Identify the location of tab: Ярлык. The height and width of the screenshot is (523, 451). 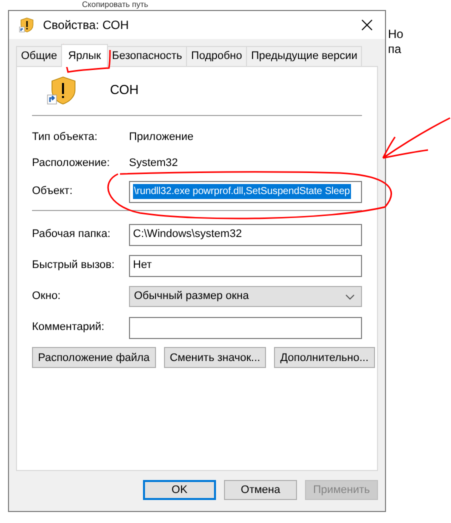
(84, 55).